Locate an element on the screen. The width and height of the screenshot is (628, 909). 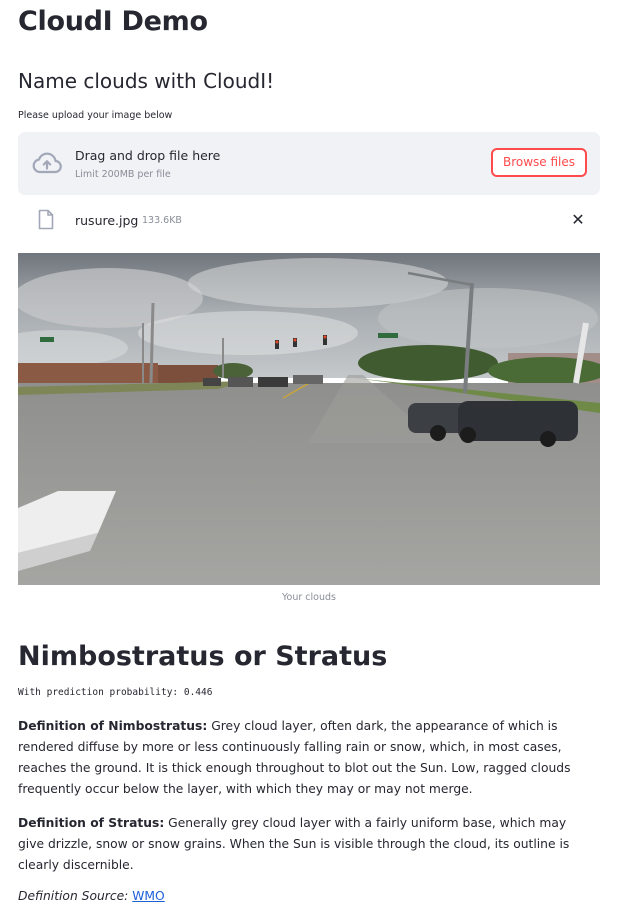
uploaded-file-item: rusure.jpg 133.6KB ✕ is located at coordinates (309, 221).